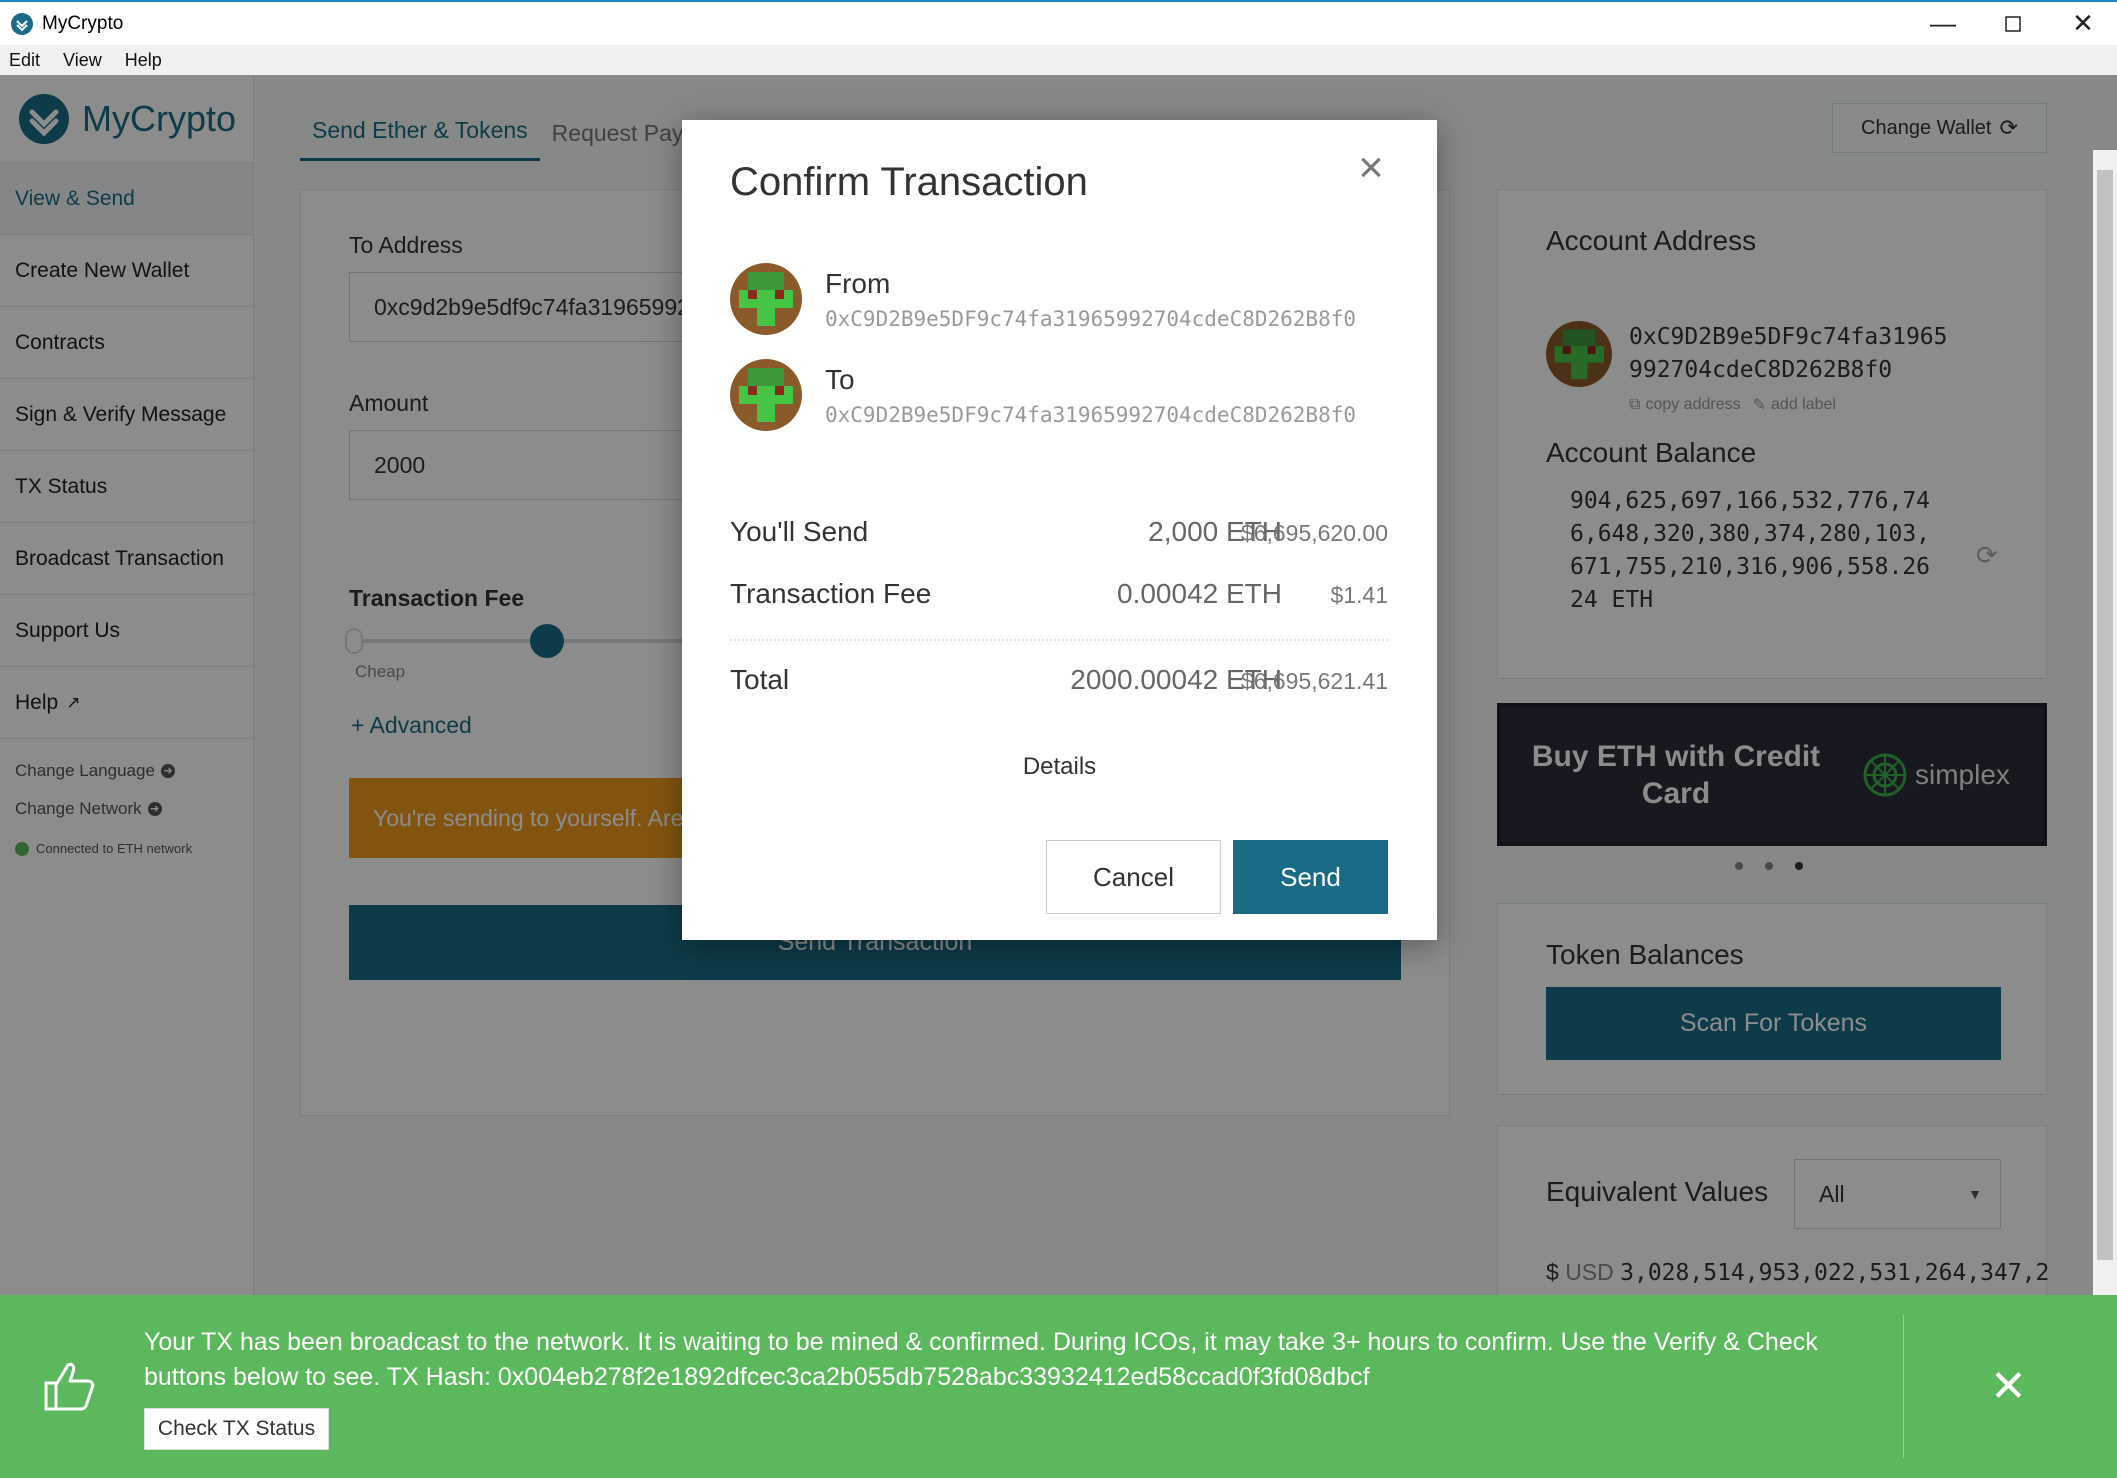  What do you see at coordinates (858, 283) in the screenshot?
I see `from-label: From` at bounding box center [858, 283].